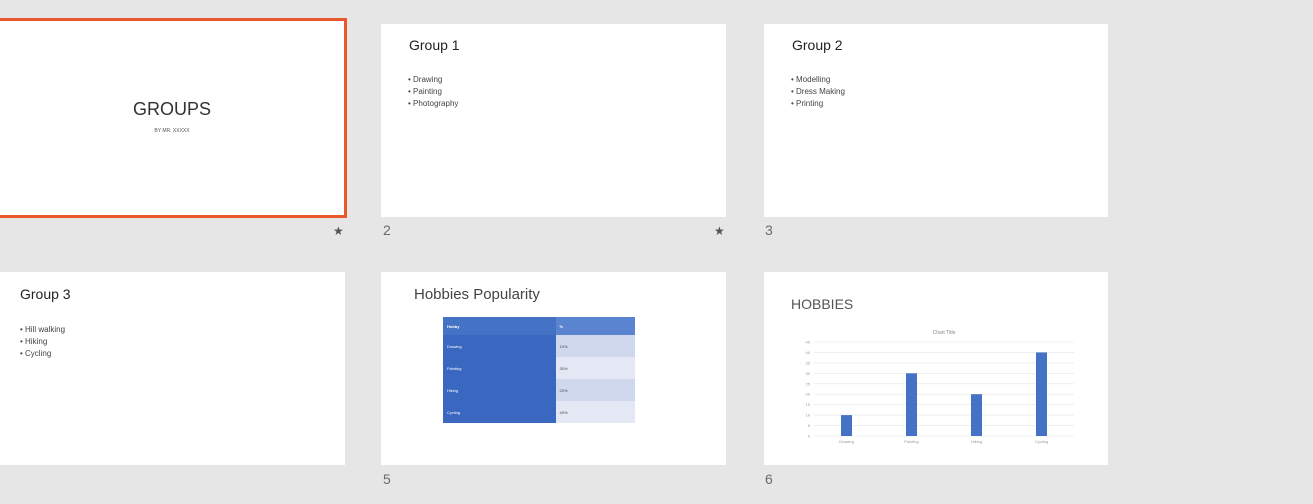 Image resolution: width=1313 pixels, height=504 pixels. I want to click on table-row: Hiking 20%, so click(539, 390).